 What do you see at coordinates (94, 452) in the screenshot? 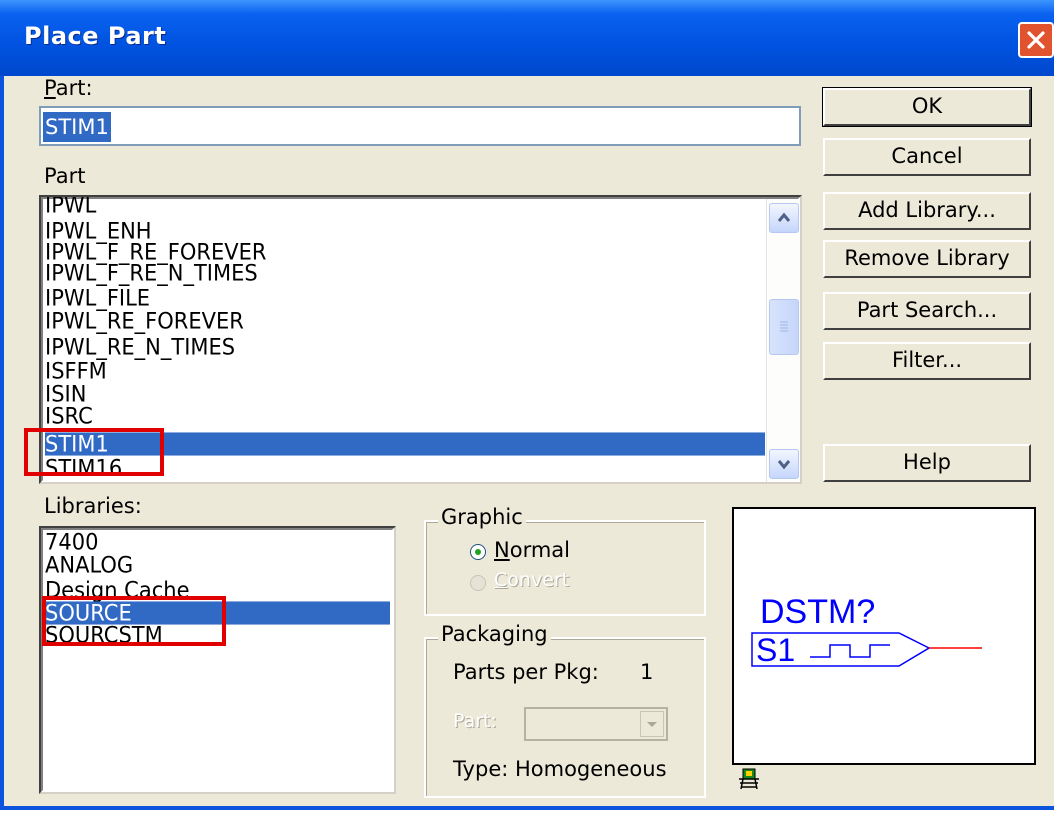
I see `highlight-box-stim1` at bounding box center [94, 452].